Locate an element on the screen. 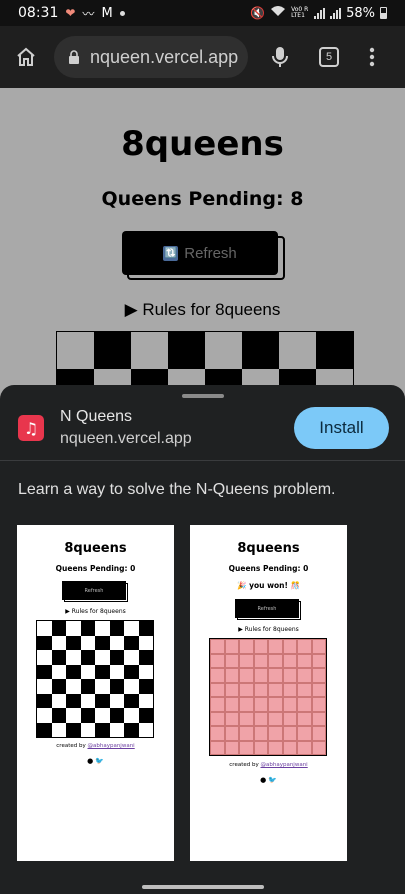 The image size is (405, 894). browser-toolbar: nqueen.vercel.app 5 is located at coordinates (202, 57).